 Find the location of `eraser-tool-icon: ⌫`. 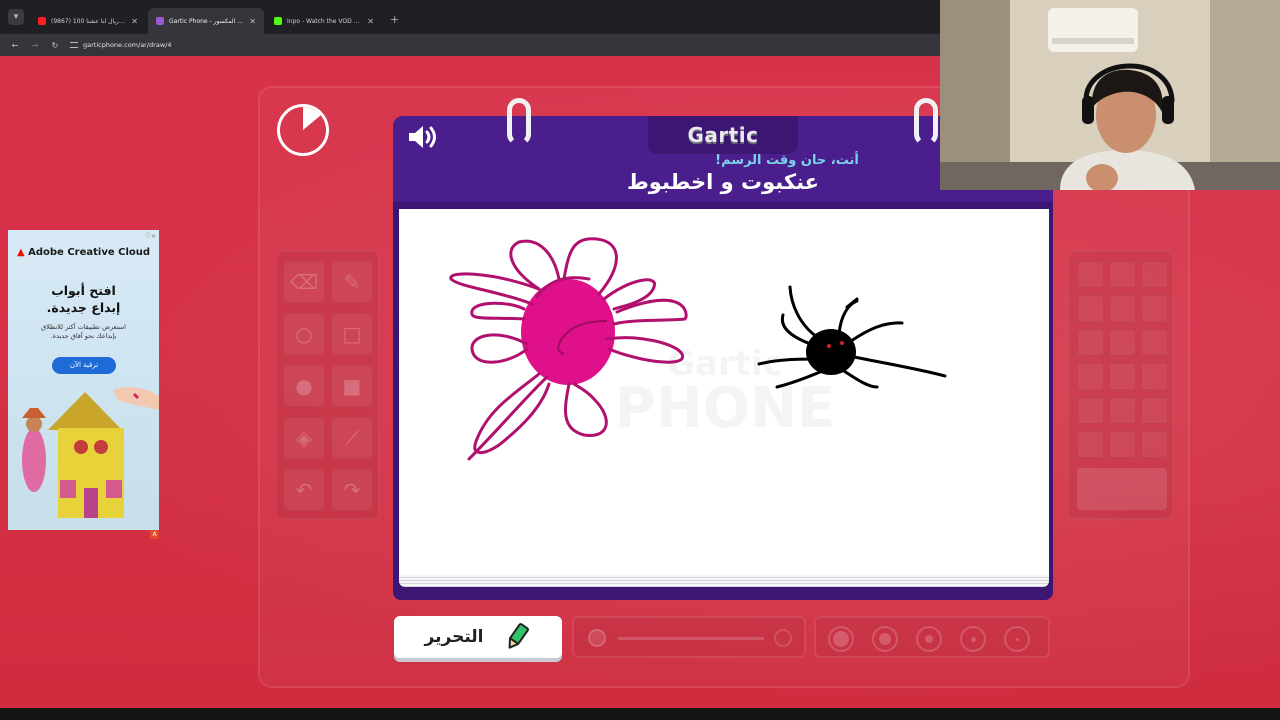

eraser-tool-icon: ⌫ is located at coordinates (304, 282).